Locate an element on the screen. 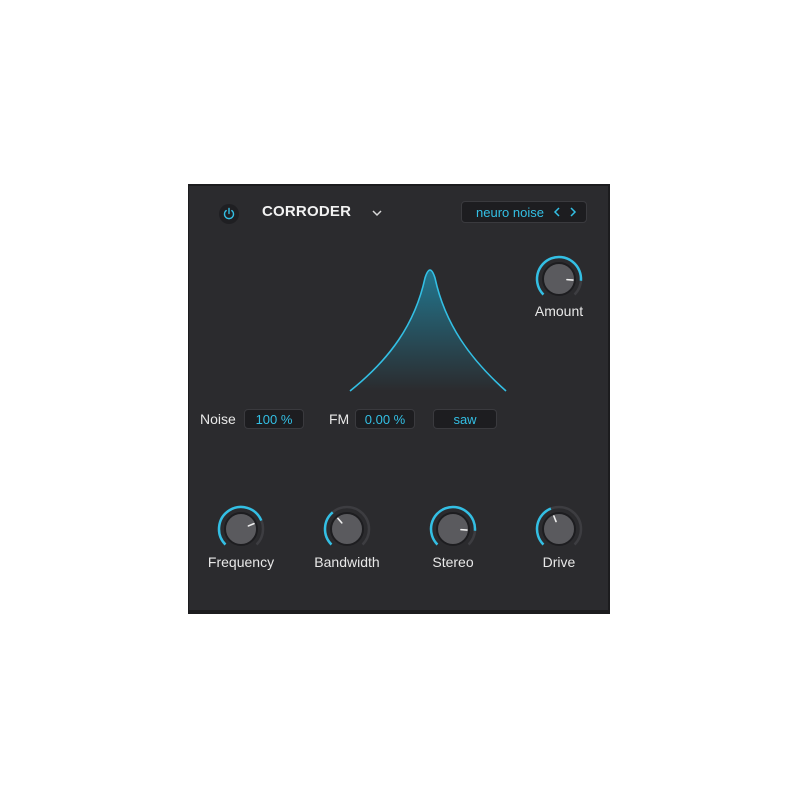  effect-title: CORRODER is located at coordinates (307, 211).